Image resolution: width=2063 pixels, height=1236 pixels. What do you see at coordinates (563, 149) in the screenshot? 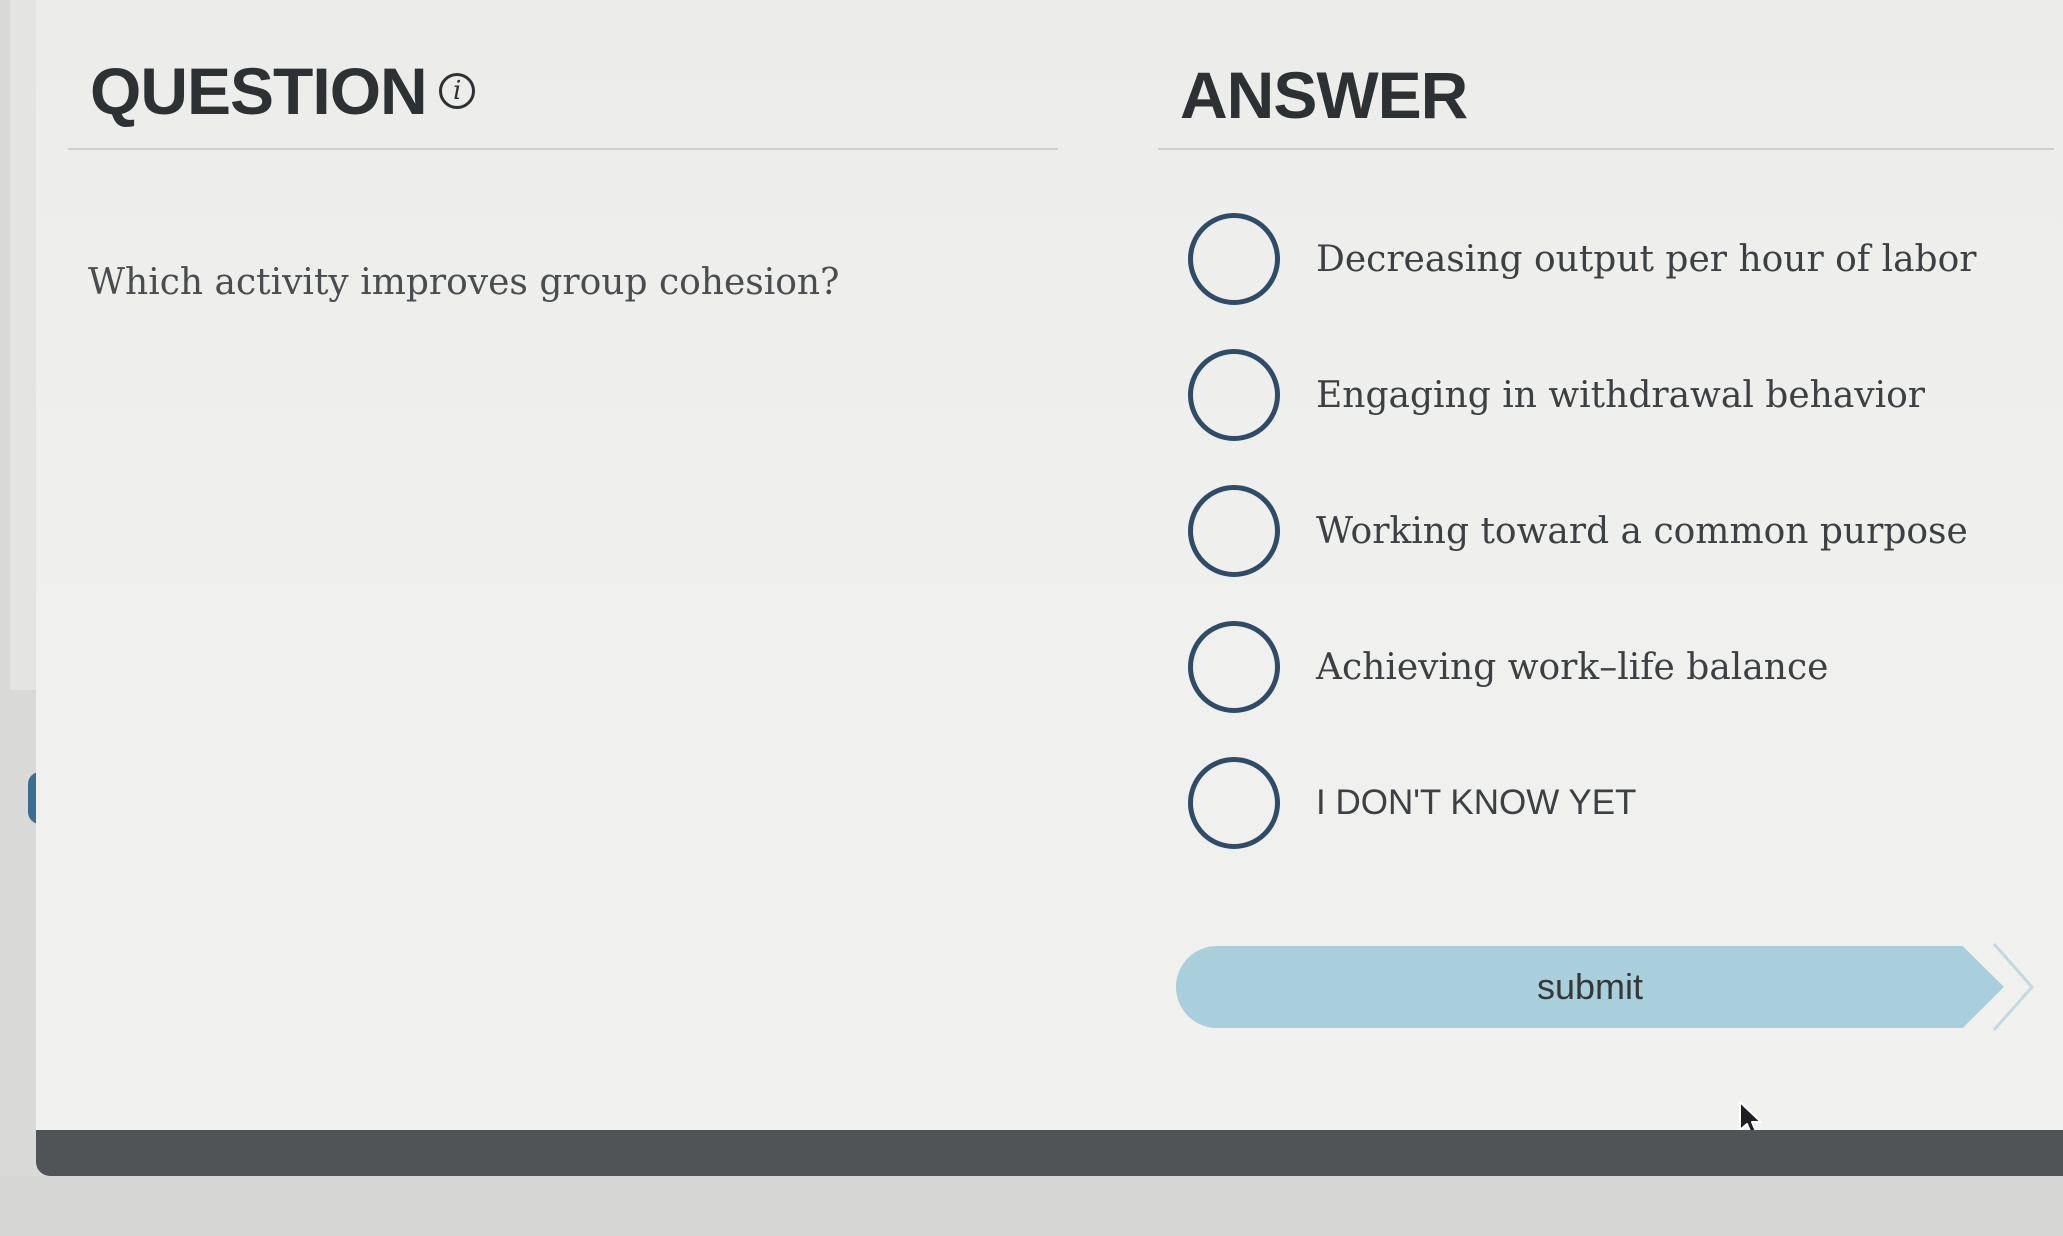
I see `question-divider` at bounding box center [563, 149].